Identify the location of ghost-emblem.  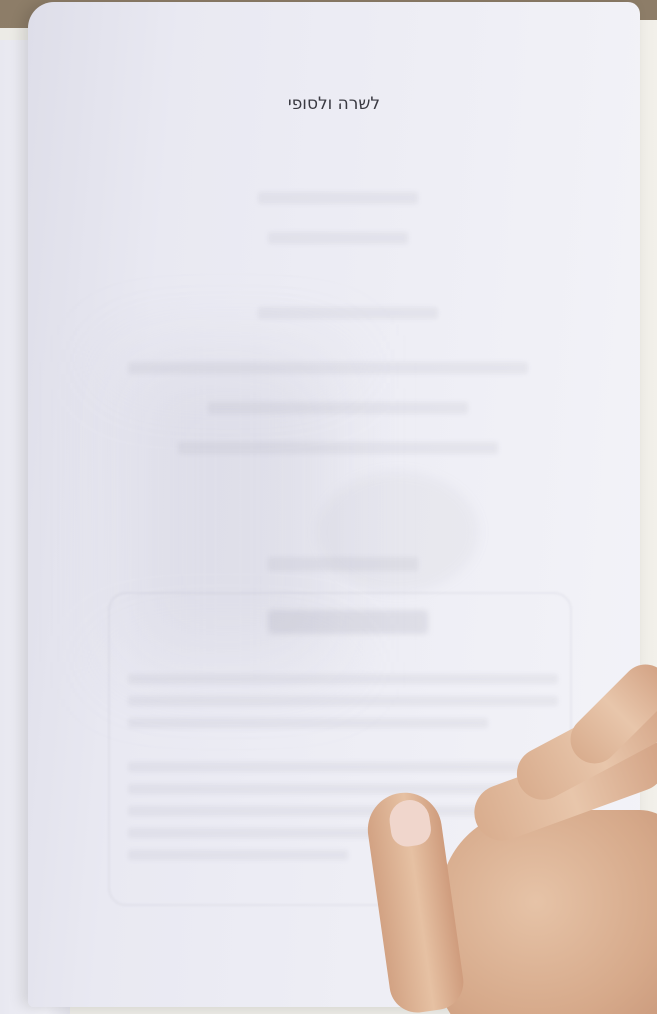
(398, 532).